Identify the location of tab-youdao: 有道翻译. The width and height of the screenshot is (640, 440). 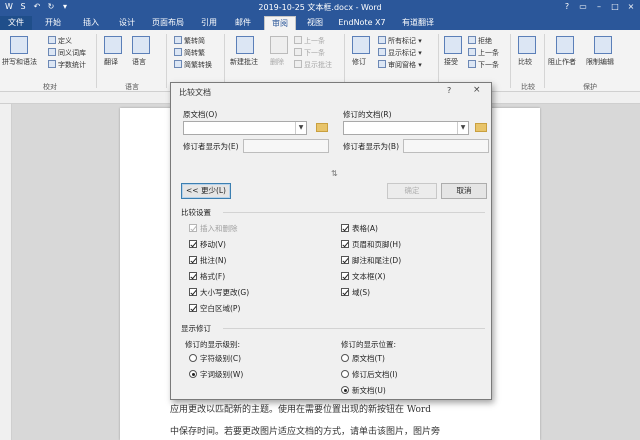
(418, 23).